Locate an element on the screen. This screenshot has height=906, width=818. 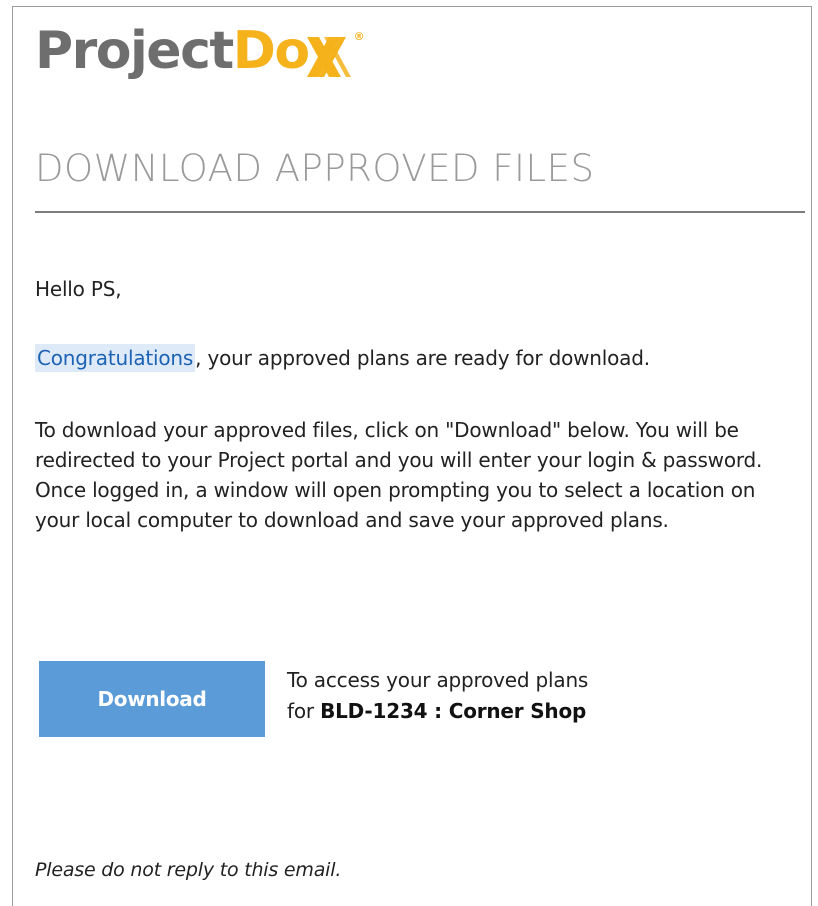
download-button: Download is located at coordinates (152, 699).